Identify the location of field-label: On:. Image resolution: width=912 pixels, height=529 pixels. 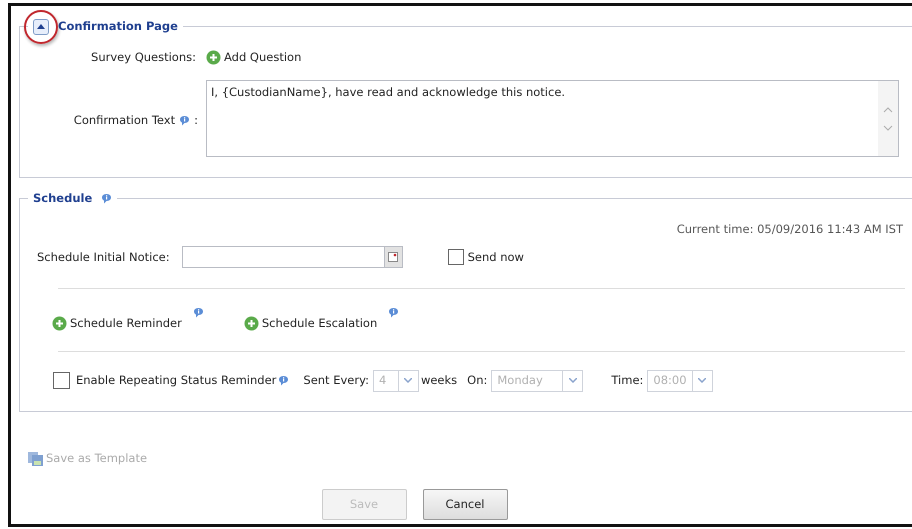
(477, 380).